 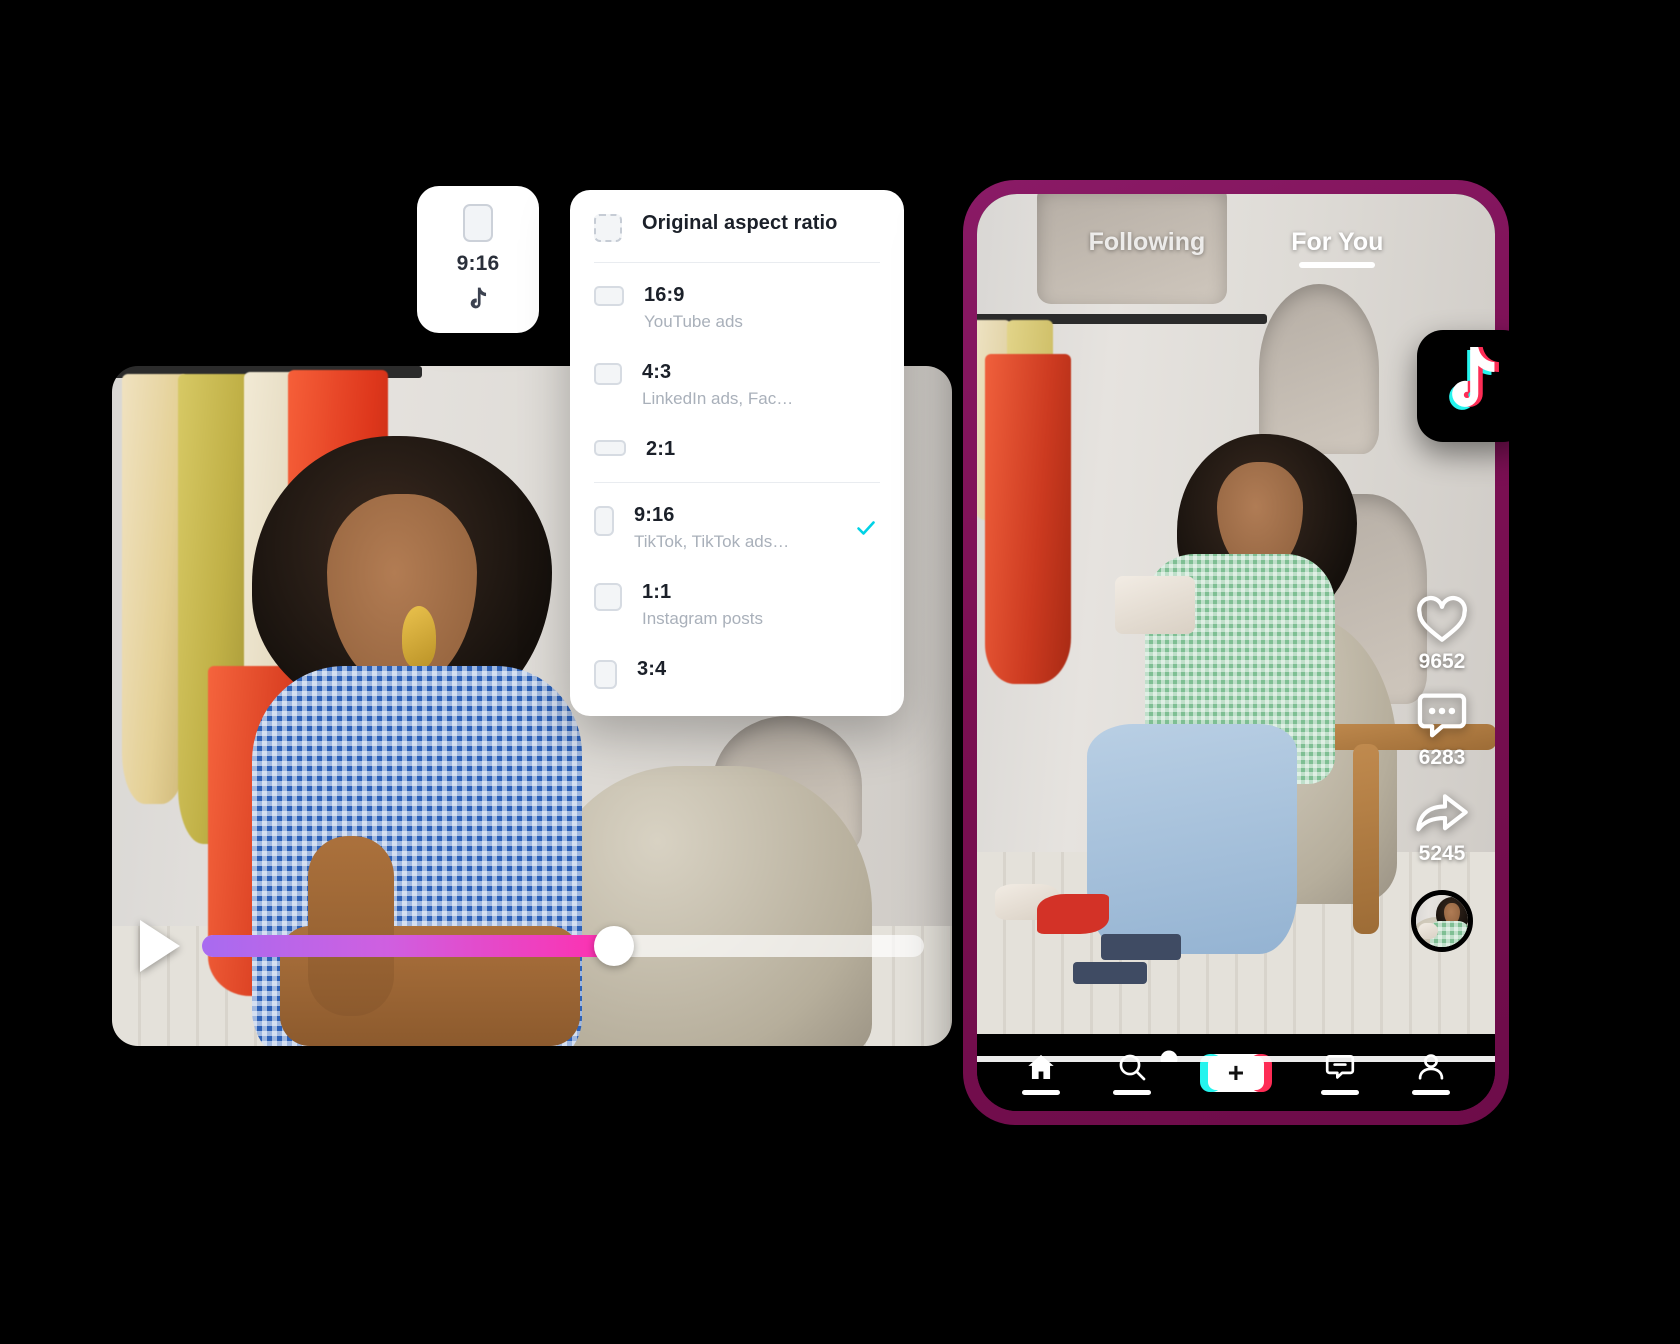 I want to click on tiktok-logo-icon, so click(x=1474, y=378).